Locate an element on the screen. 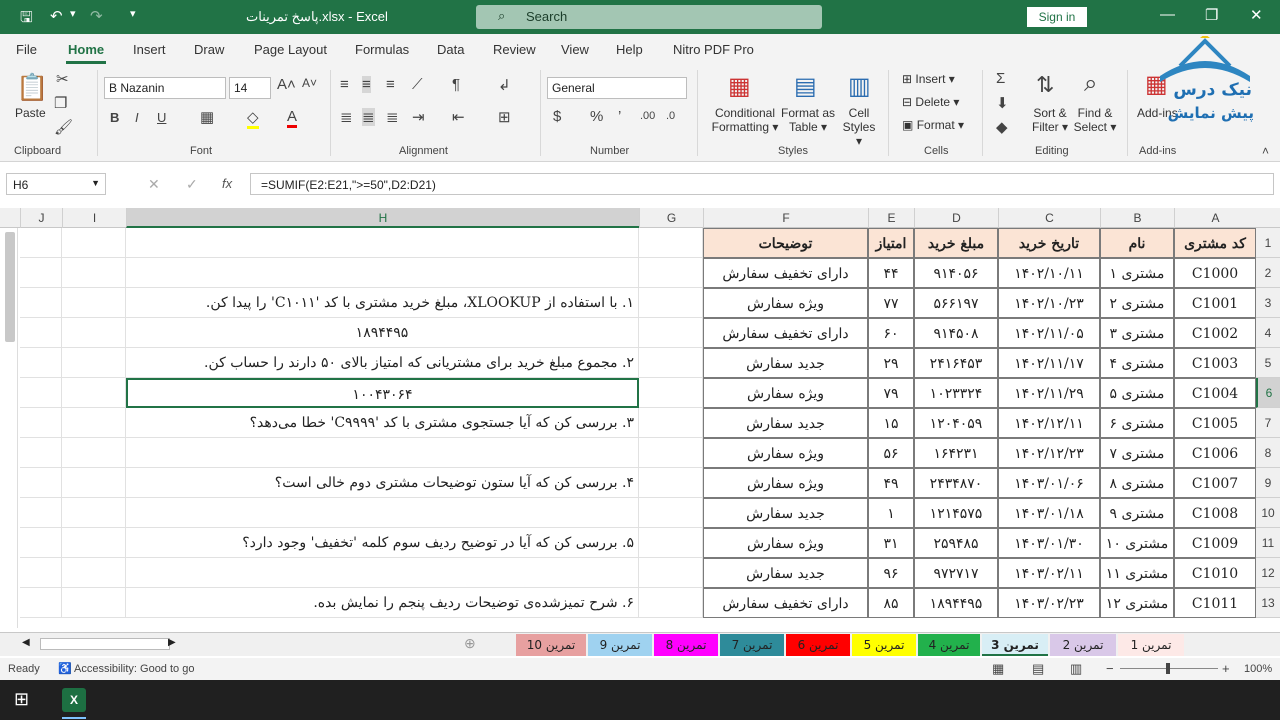  col-header-e: E is located at coordinates (891, 218).